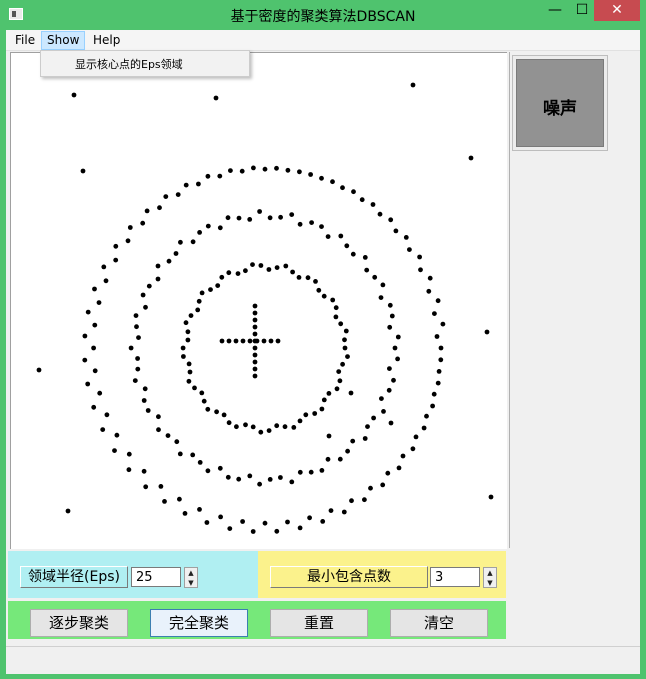 The width and height of the screenshot is (646, 679). I want to click on menu-show: Show, so click(63, 40).